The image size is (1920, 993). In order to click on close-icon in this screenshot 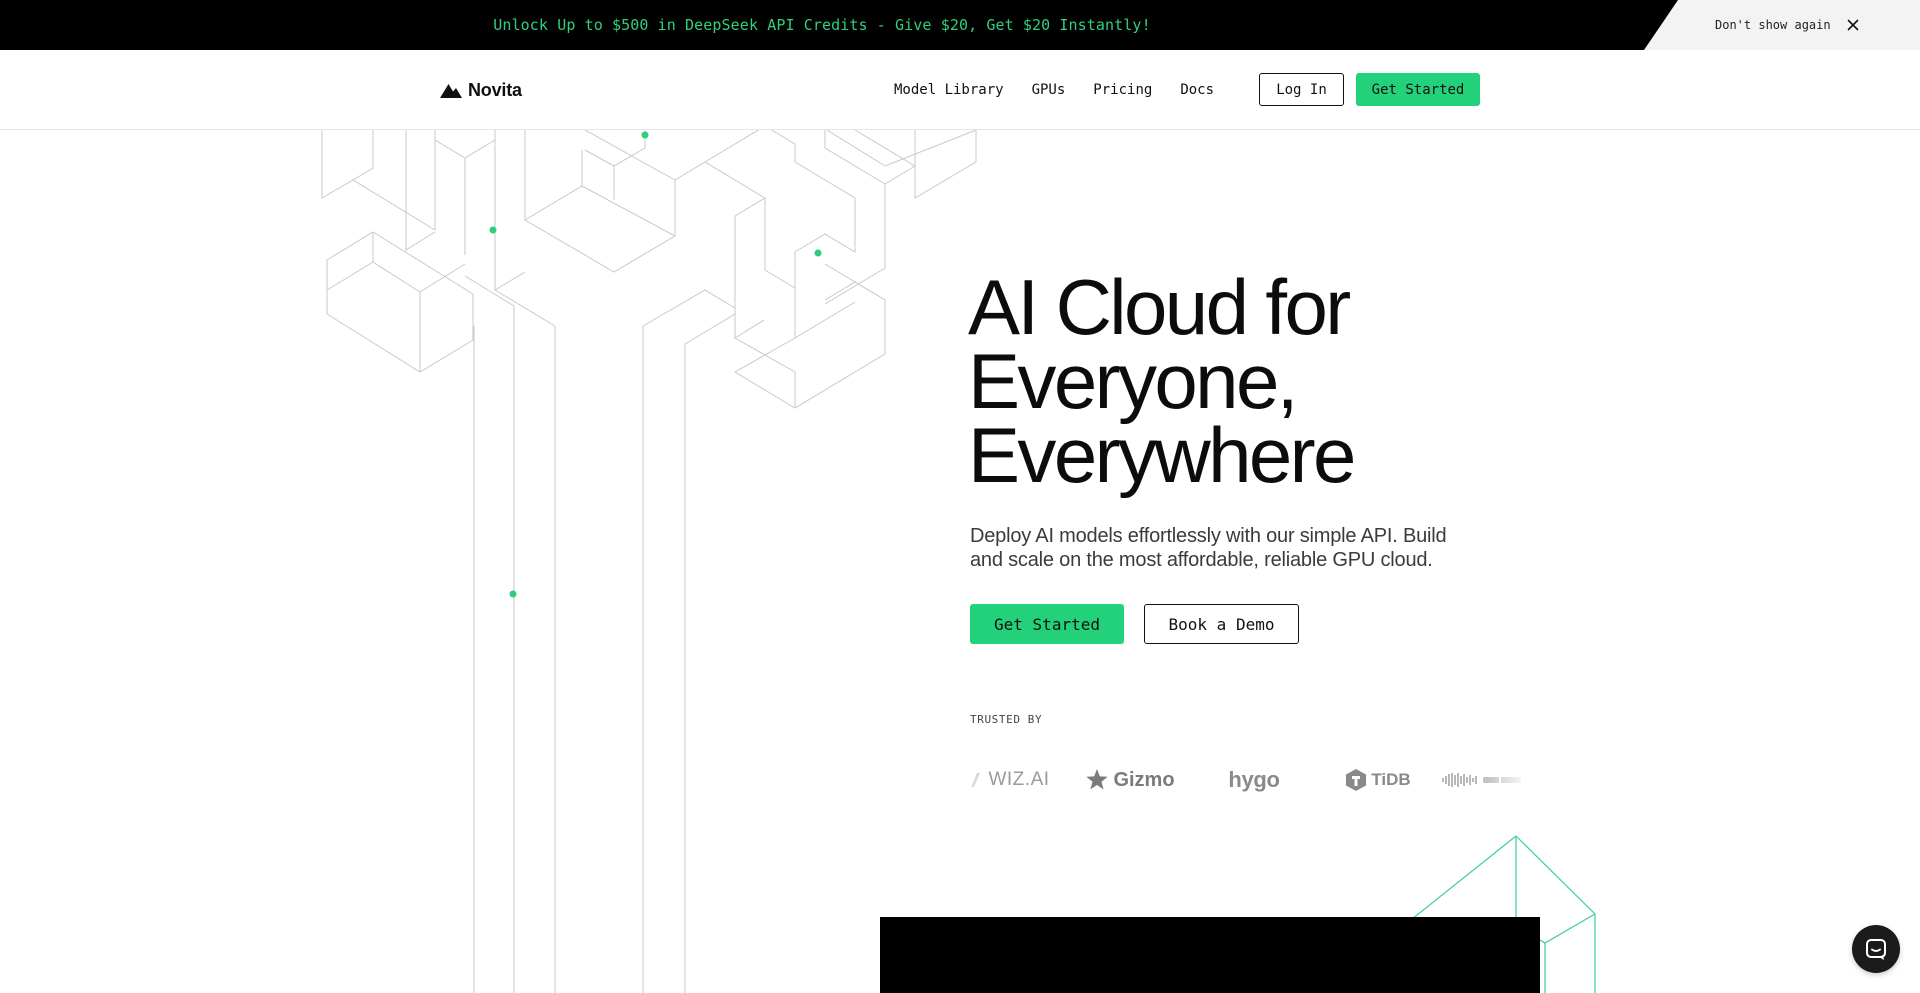, I will do `click(1853, 25)`.